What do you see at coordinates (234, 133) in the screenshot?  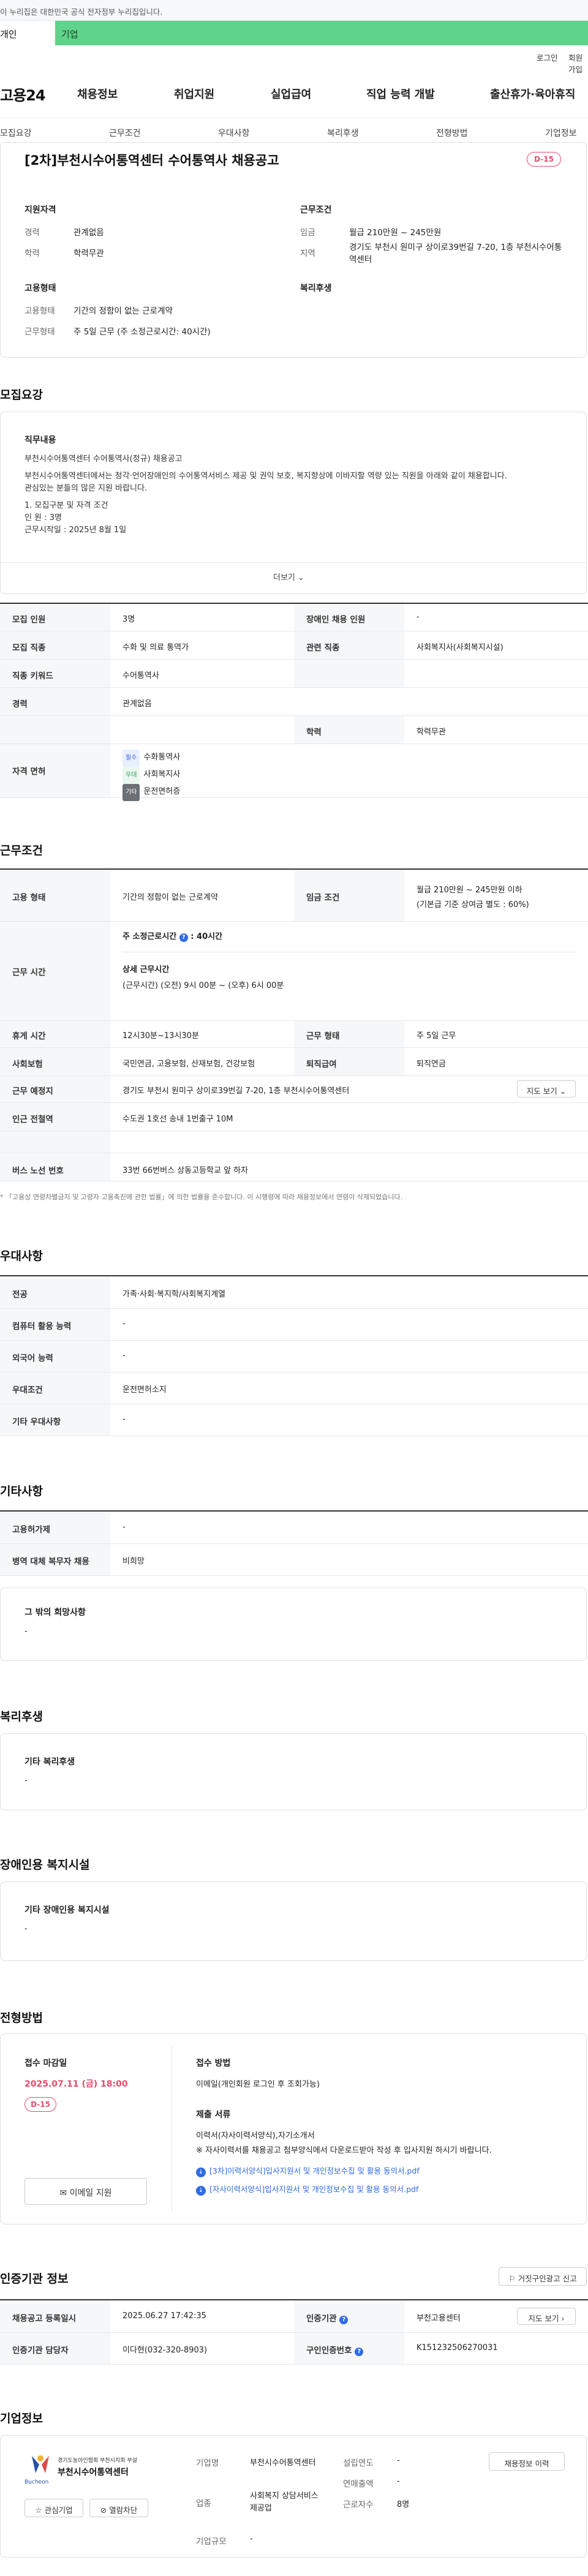 I see `section-nav-pref: 우대사항` at bounding box center [234, 133].